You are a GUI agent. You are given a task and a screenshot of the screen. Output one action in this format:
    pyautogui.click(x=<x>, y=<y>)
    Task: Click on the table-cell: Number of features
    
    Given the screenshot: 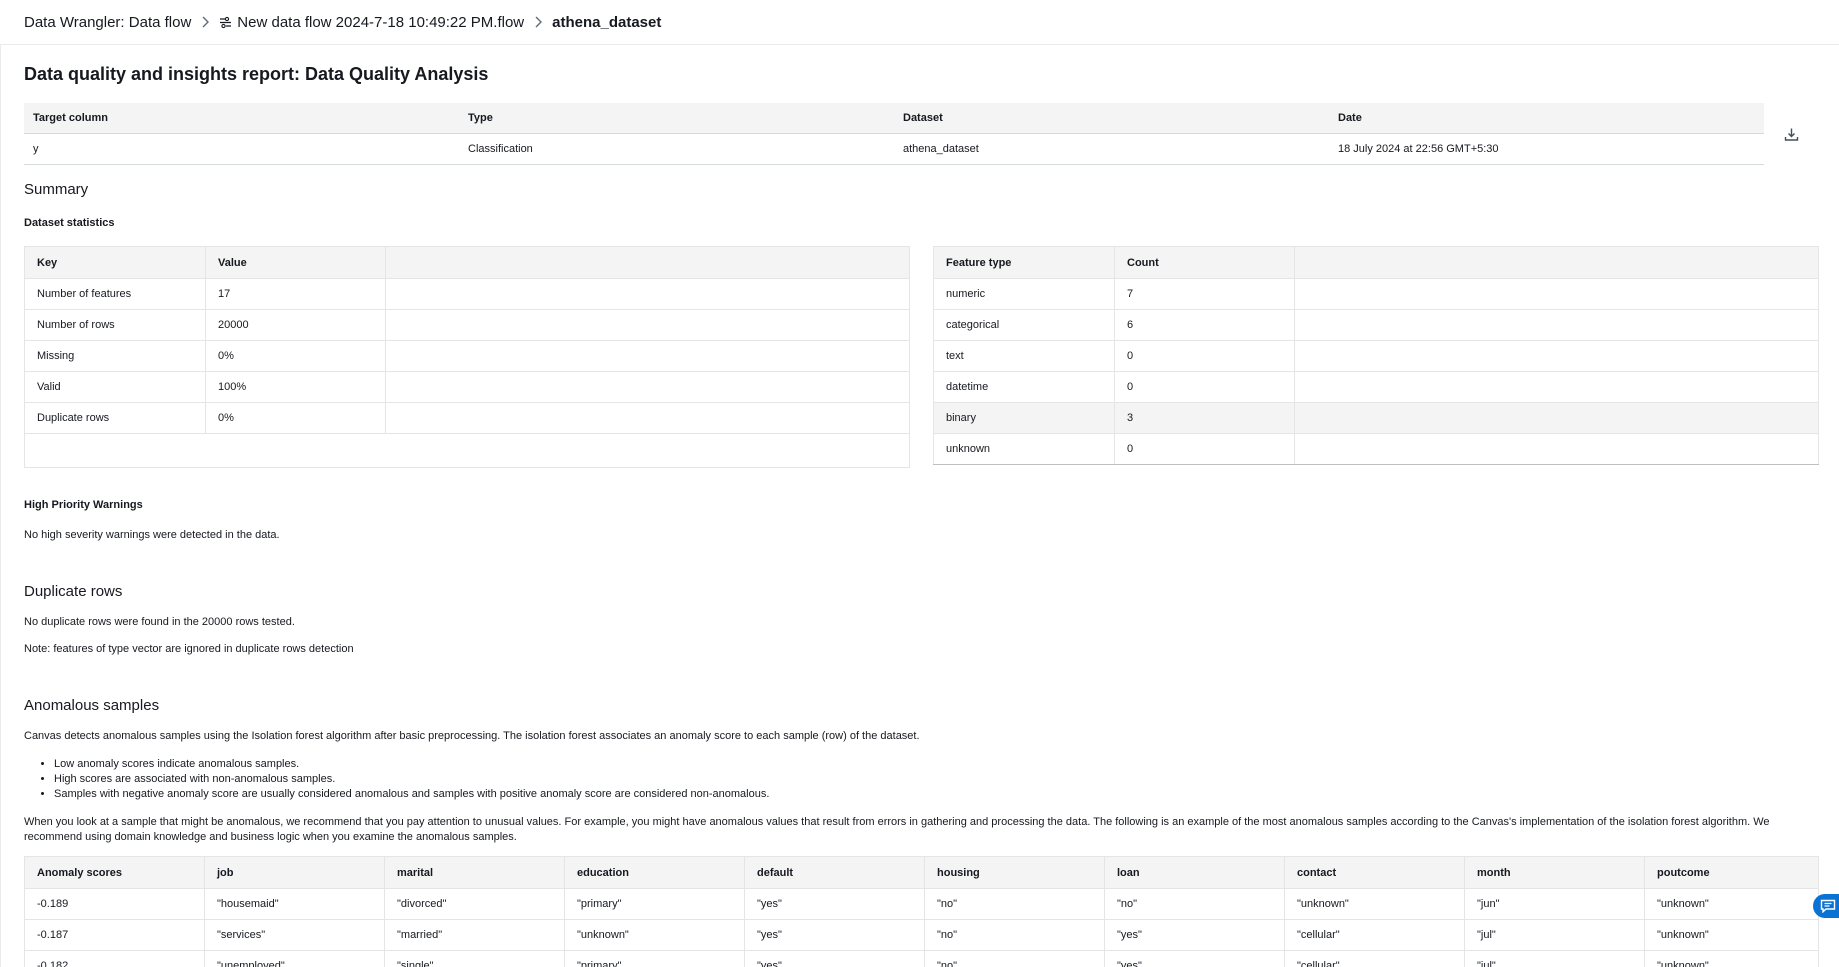 What is the action you would take?
    pyautogui.click(x=115, y=294)
    